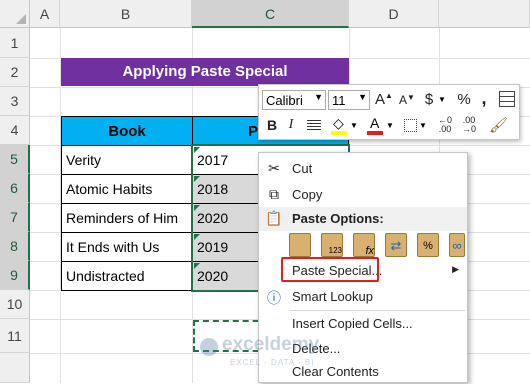 This screenshot has height=384, width=530. Describe the element at coordinates (127, 131) in the screenshot. I see `table-header-book: Book` at that location.